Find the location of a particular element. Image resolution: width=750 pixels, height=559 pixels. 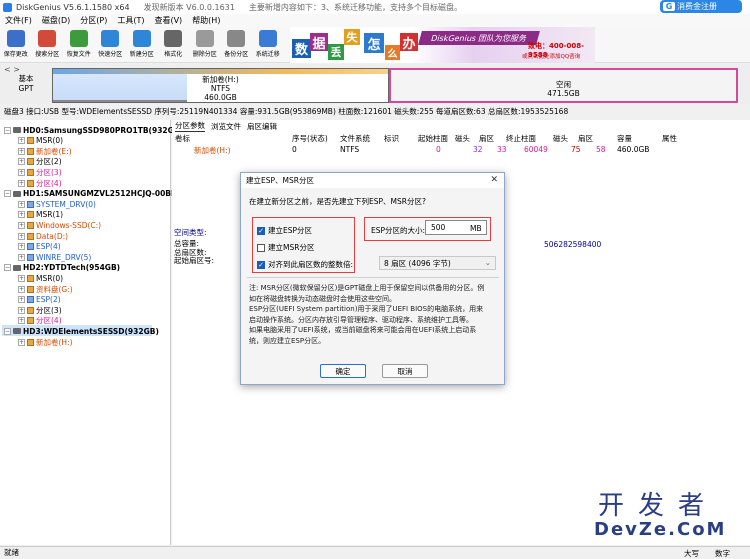

menu-partition: 分区(P) is located at coordinates (93, 20).